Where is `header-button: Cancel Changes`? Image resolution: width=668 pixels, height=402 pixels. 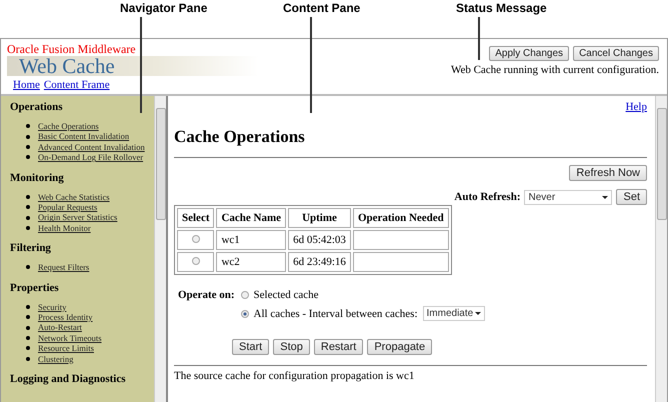 header-button: Cancel Changes is located at coordinates (616, 53).